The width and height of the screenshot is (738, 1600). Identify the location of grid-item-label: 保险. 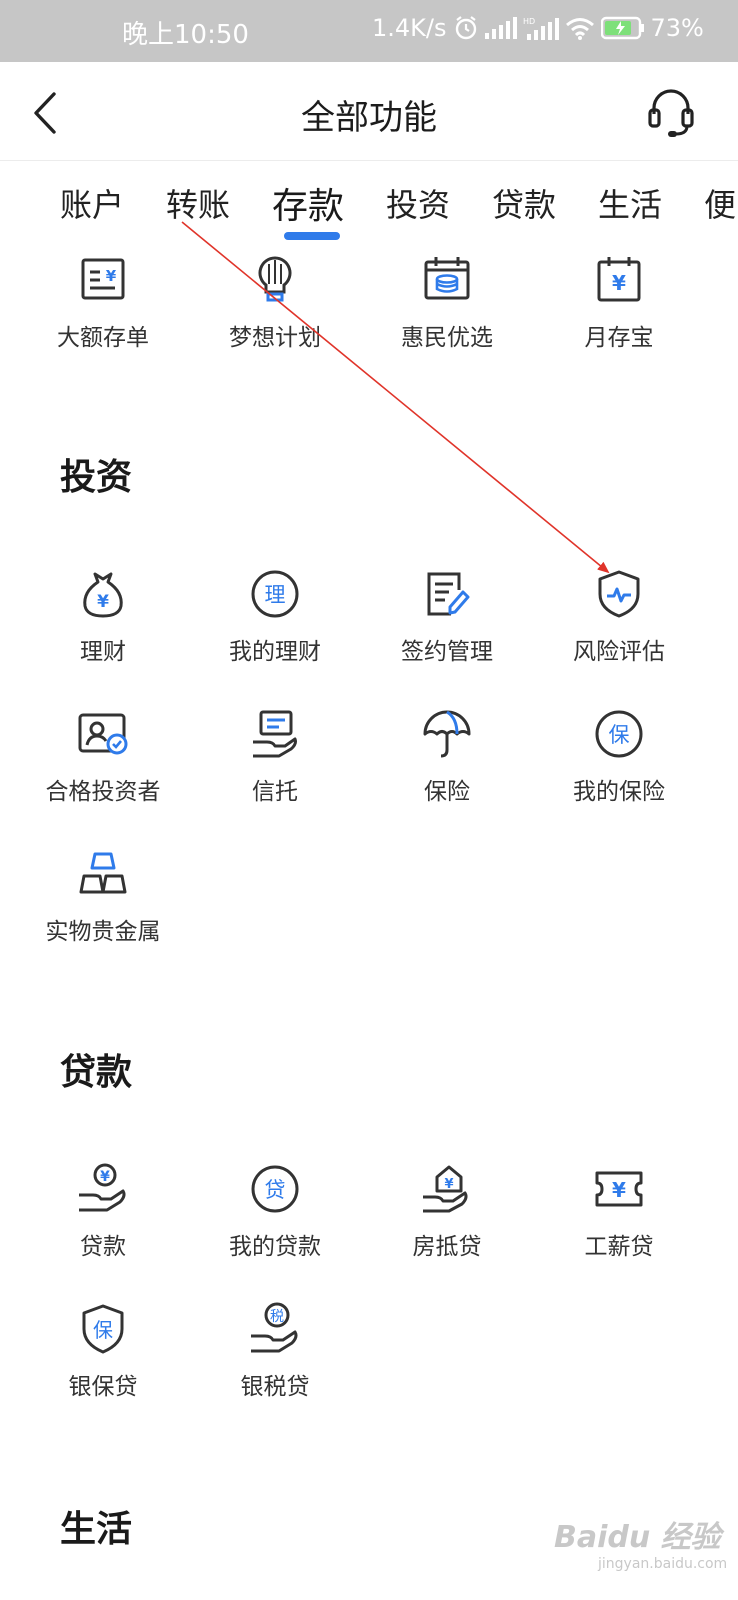
(447, 792).